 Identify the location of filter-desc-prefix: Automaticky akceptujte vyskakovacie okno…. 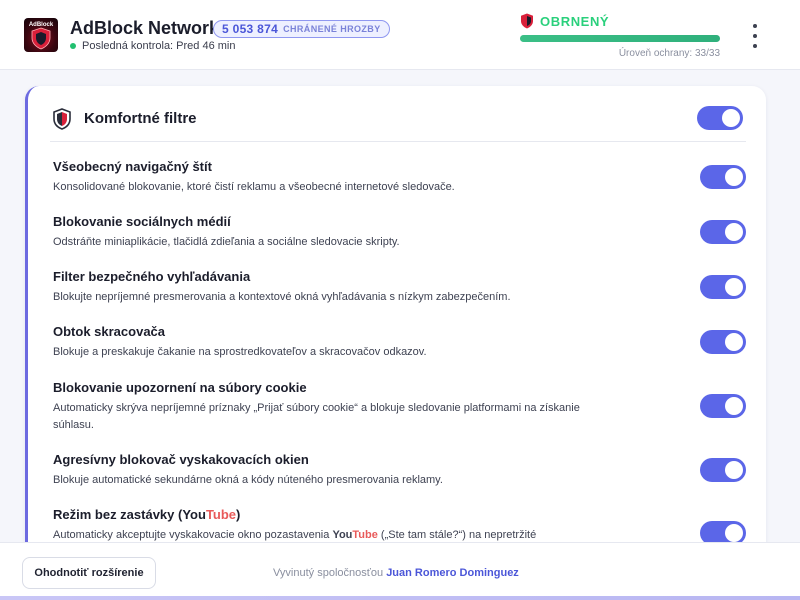
(193, 535).